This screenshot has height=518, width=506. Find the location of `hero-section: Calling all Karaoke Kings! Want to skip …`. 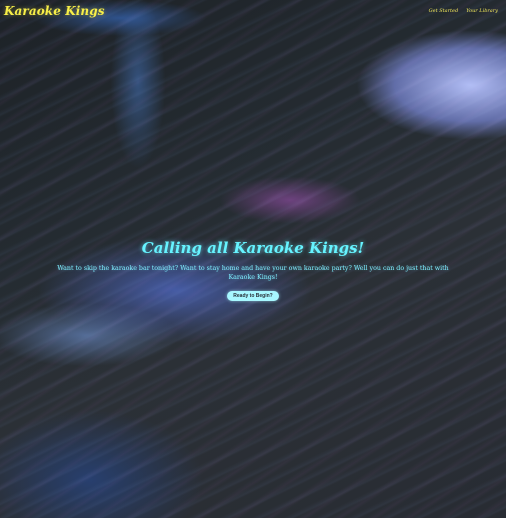

hero-section: Calling all Karaoke Kings! Want to skip … is located at coordinates (253, 270).